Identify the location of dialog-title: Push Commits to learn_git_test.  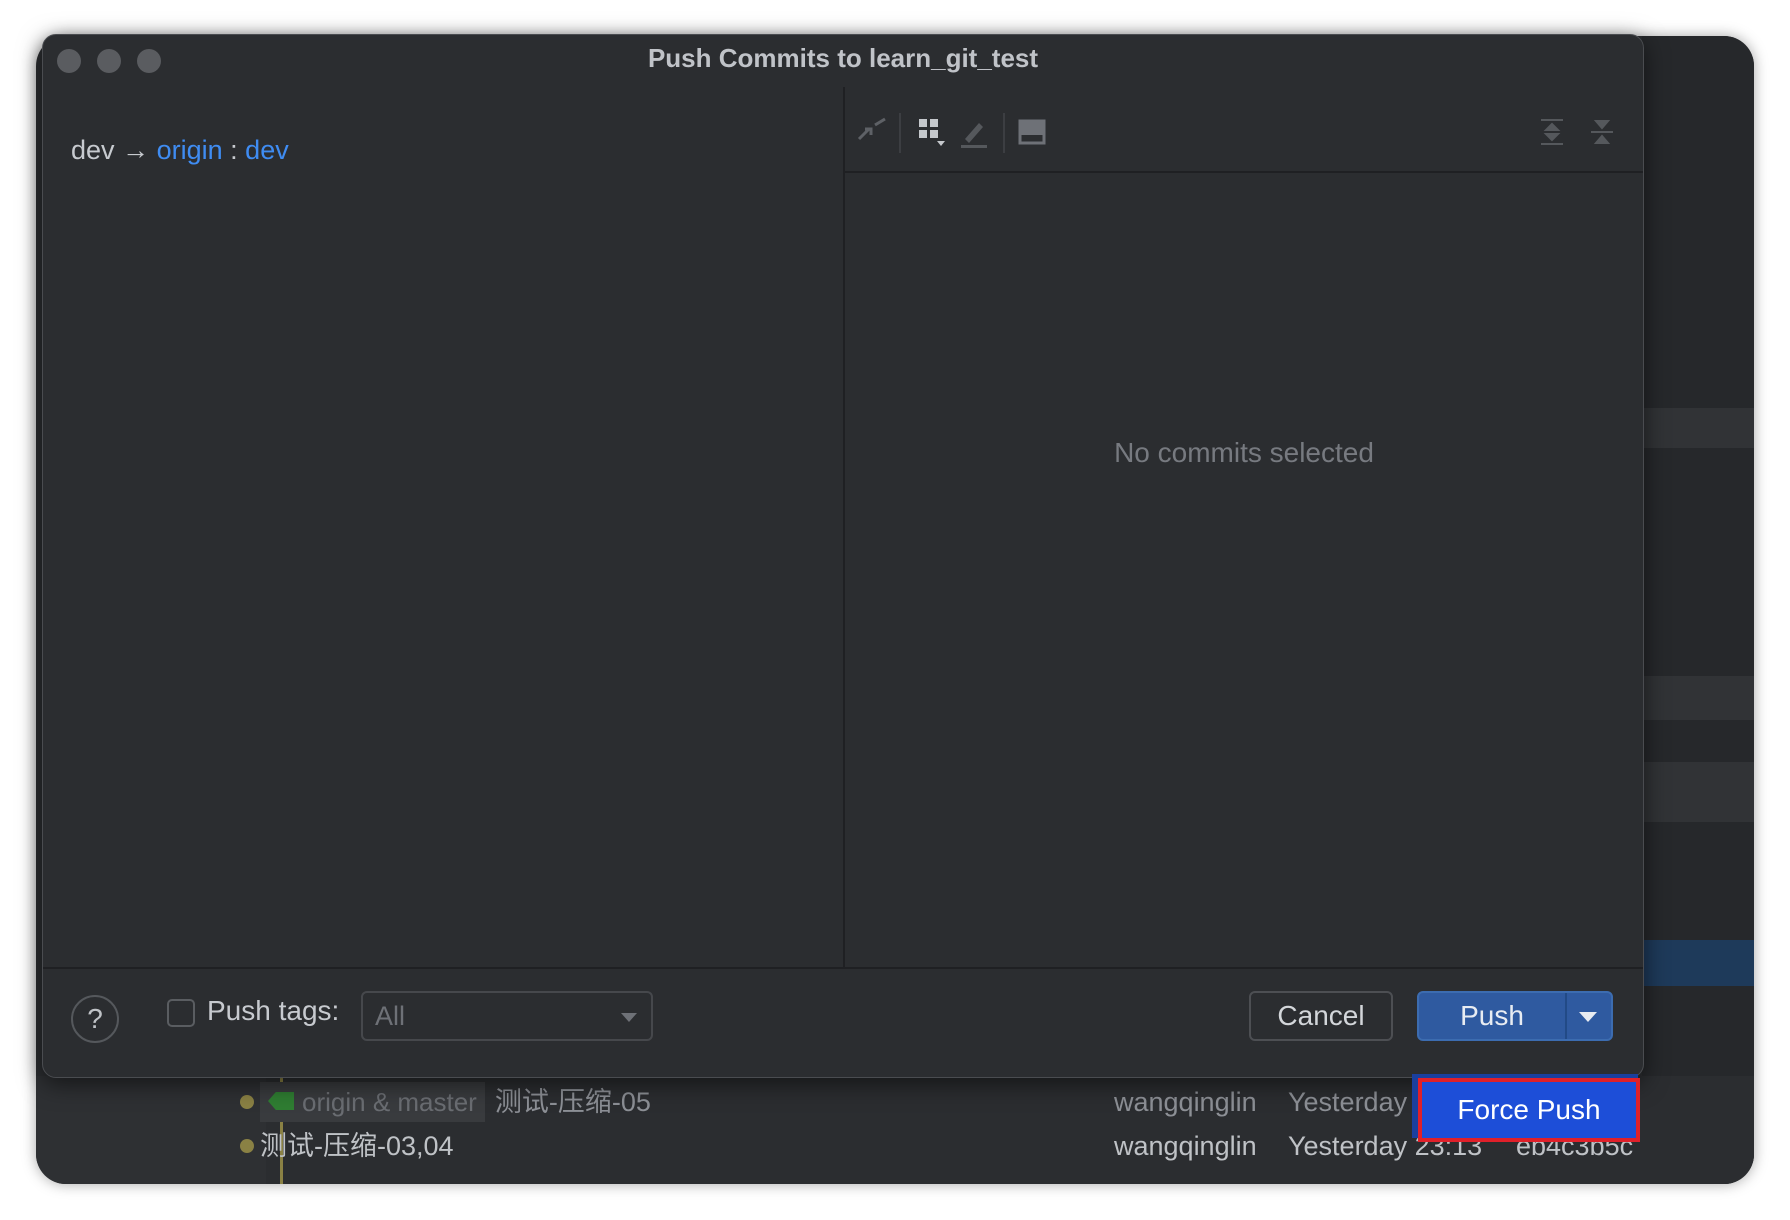
(843, 58).